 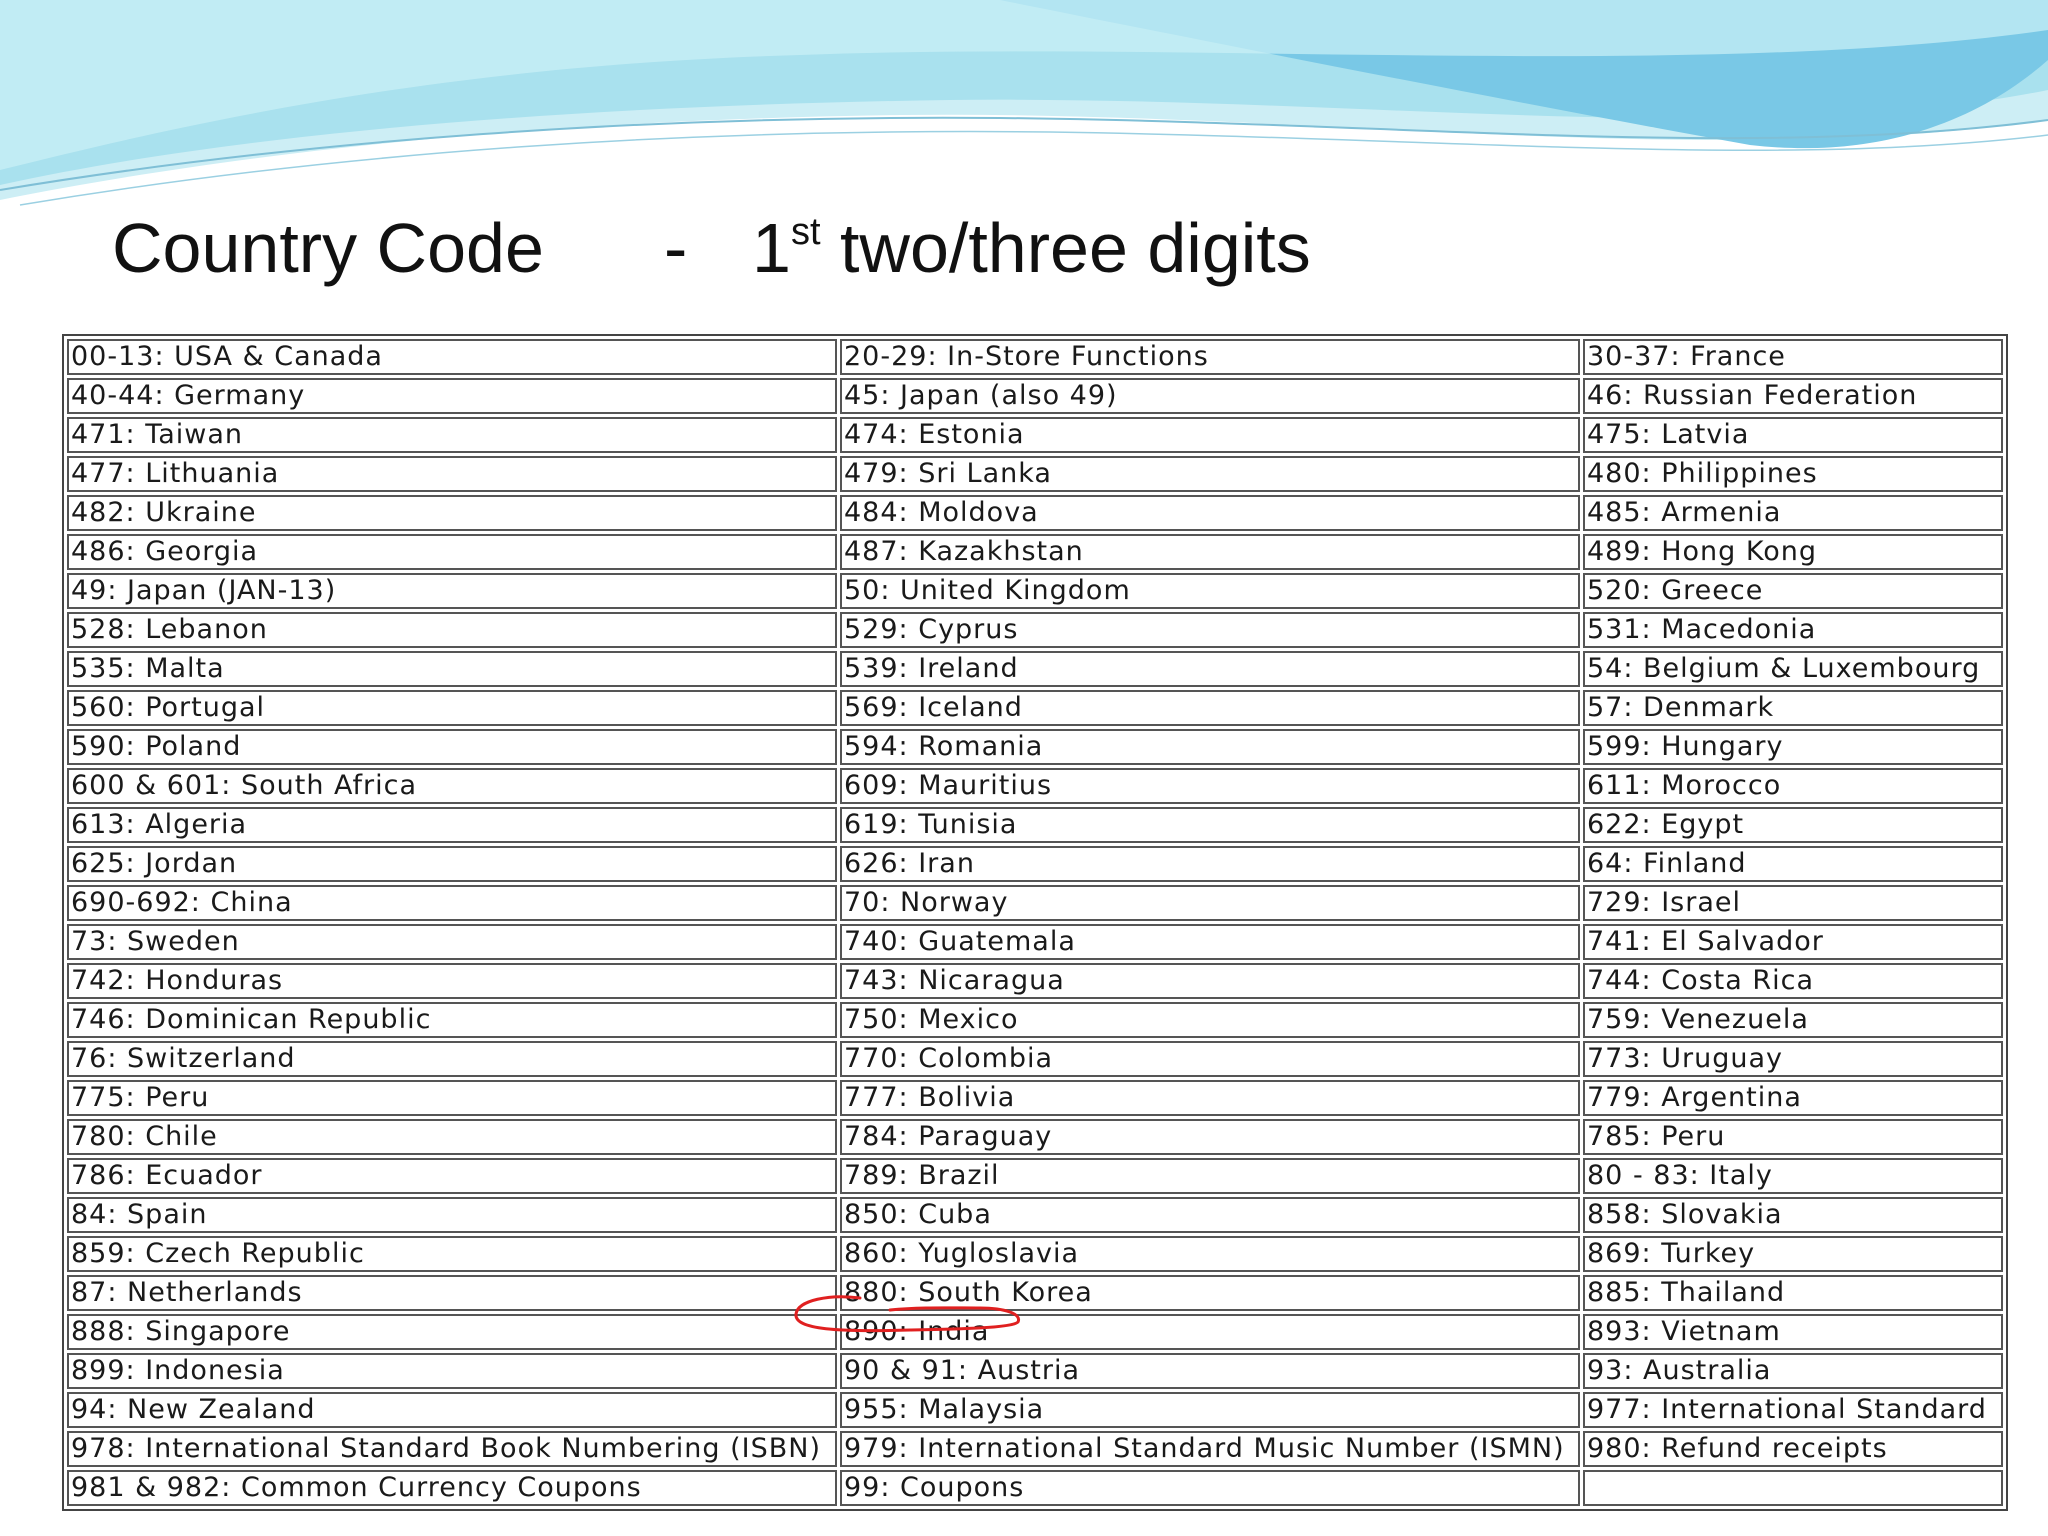 I want to click on slide-title: Country Code - 1st two/three digits, so click(x=711, y=248).